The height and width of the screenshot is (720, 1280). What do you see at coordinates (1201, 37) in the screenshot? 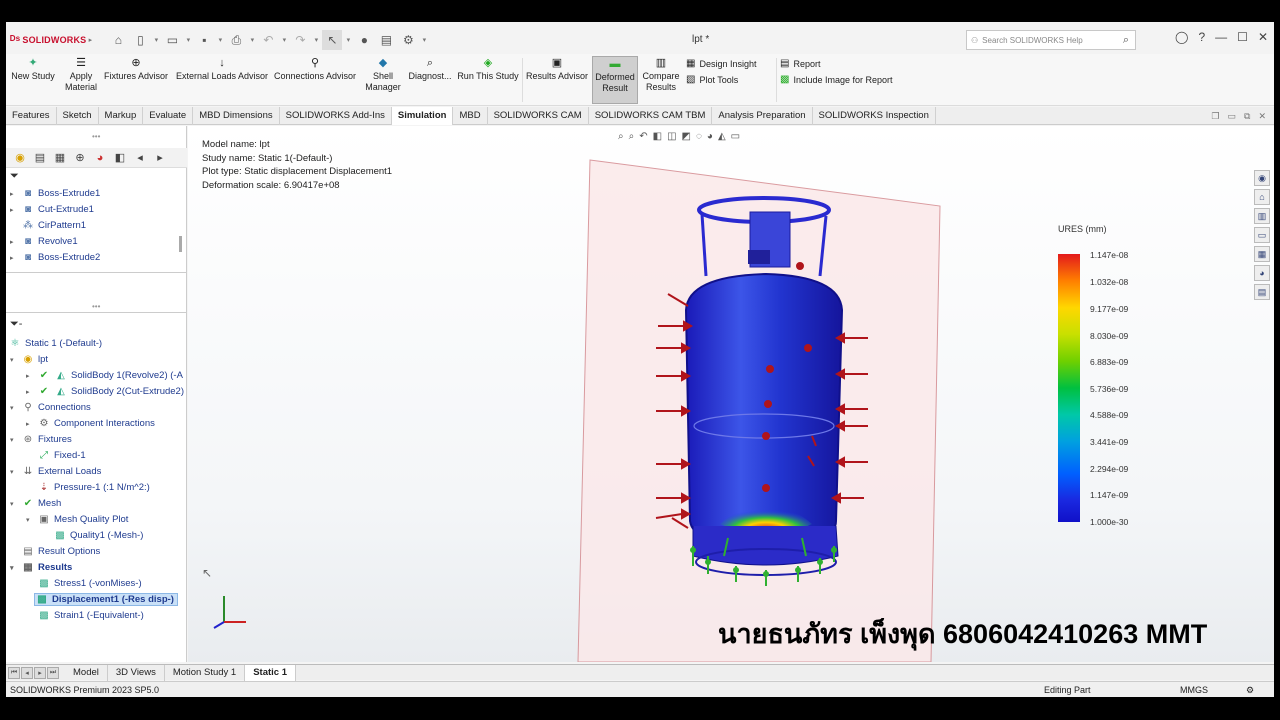
I see `help-icon: ?` at bounding box center [1201, 37].